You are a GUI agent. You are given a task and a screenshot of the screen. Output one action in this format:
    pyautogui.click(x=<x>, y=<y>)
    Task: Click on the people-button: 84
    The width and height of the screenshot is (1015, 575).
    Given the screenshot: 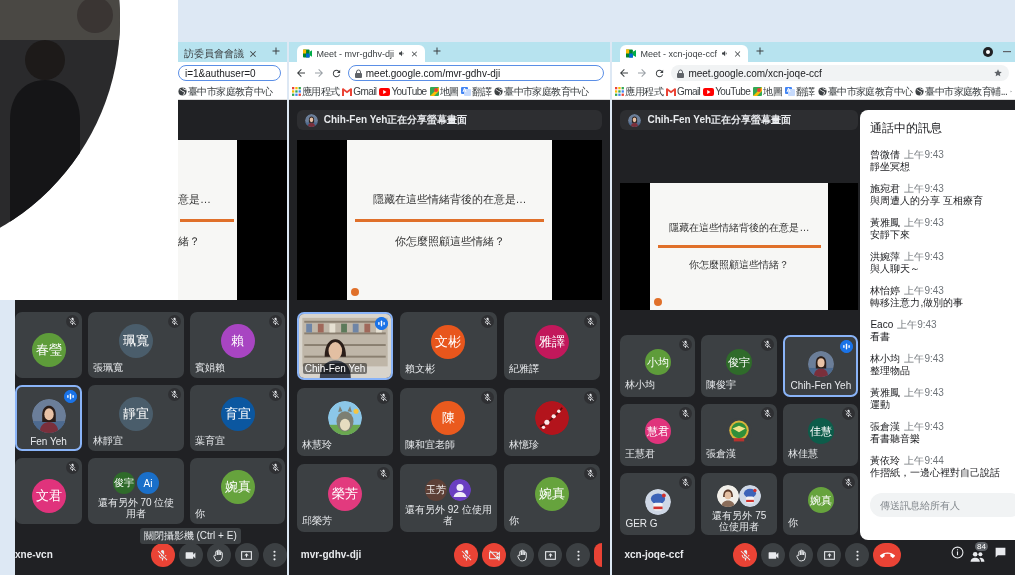 What is the action you would take?
    pyautogui.click(x=979, y=552)
    